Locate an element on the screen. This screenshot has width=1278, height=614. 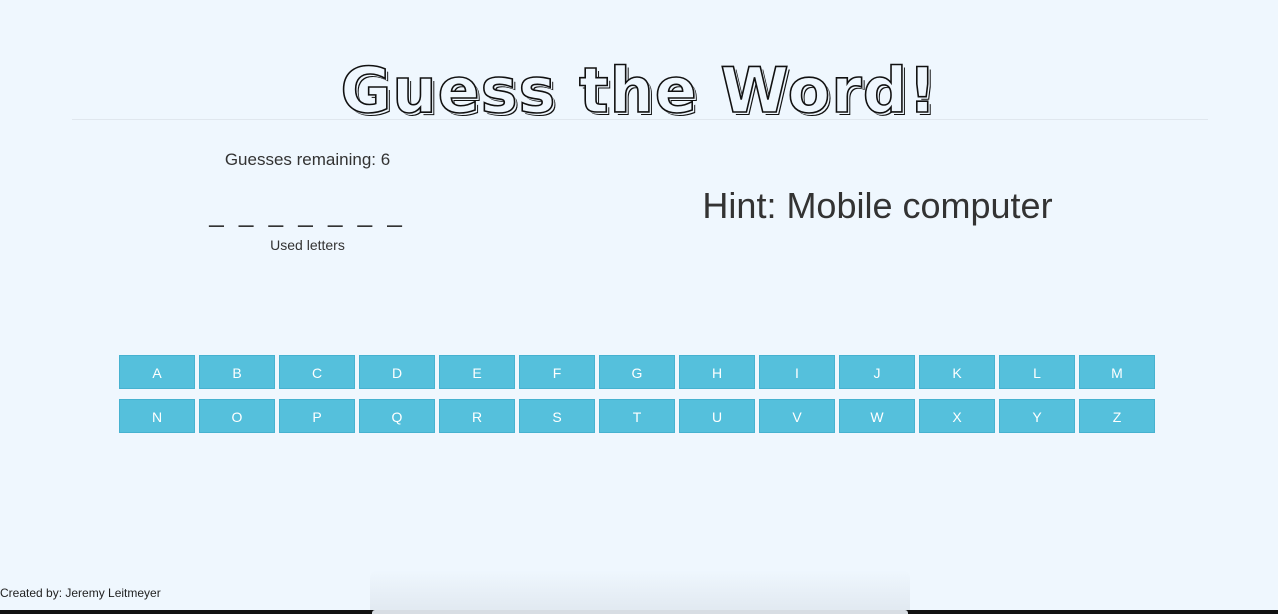
keyboard-row-1: A B C D E F G H I J K L M is located at coordinates (639, 372).